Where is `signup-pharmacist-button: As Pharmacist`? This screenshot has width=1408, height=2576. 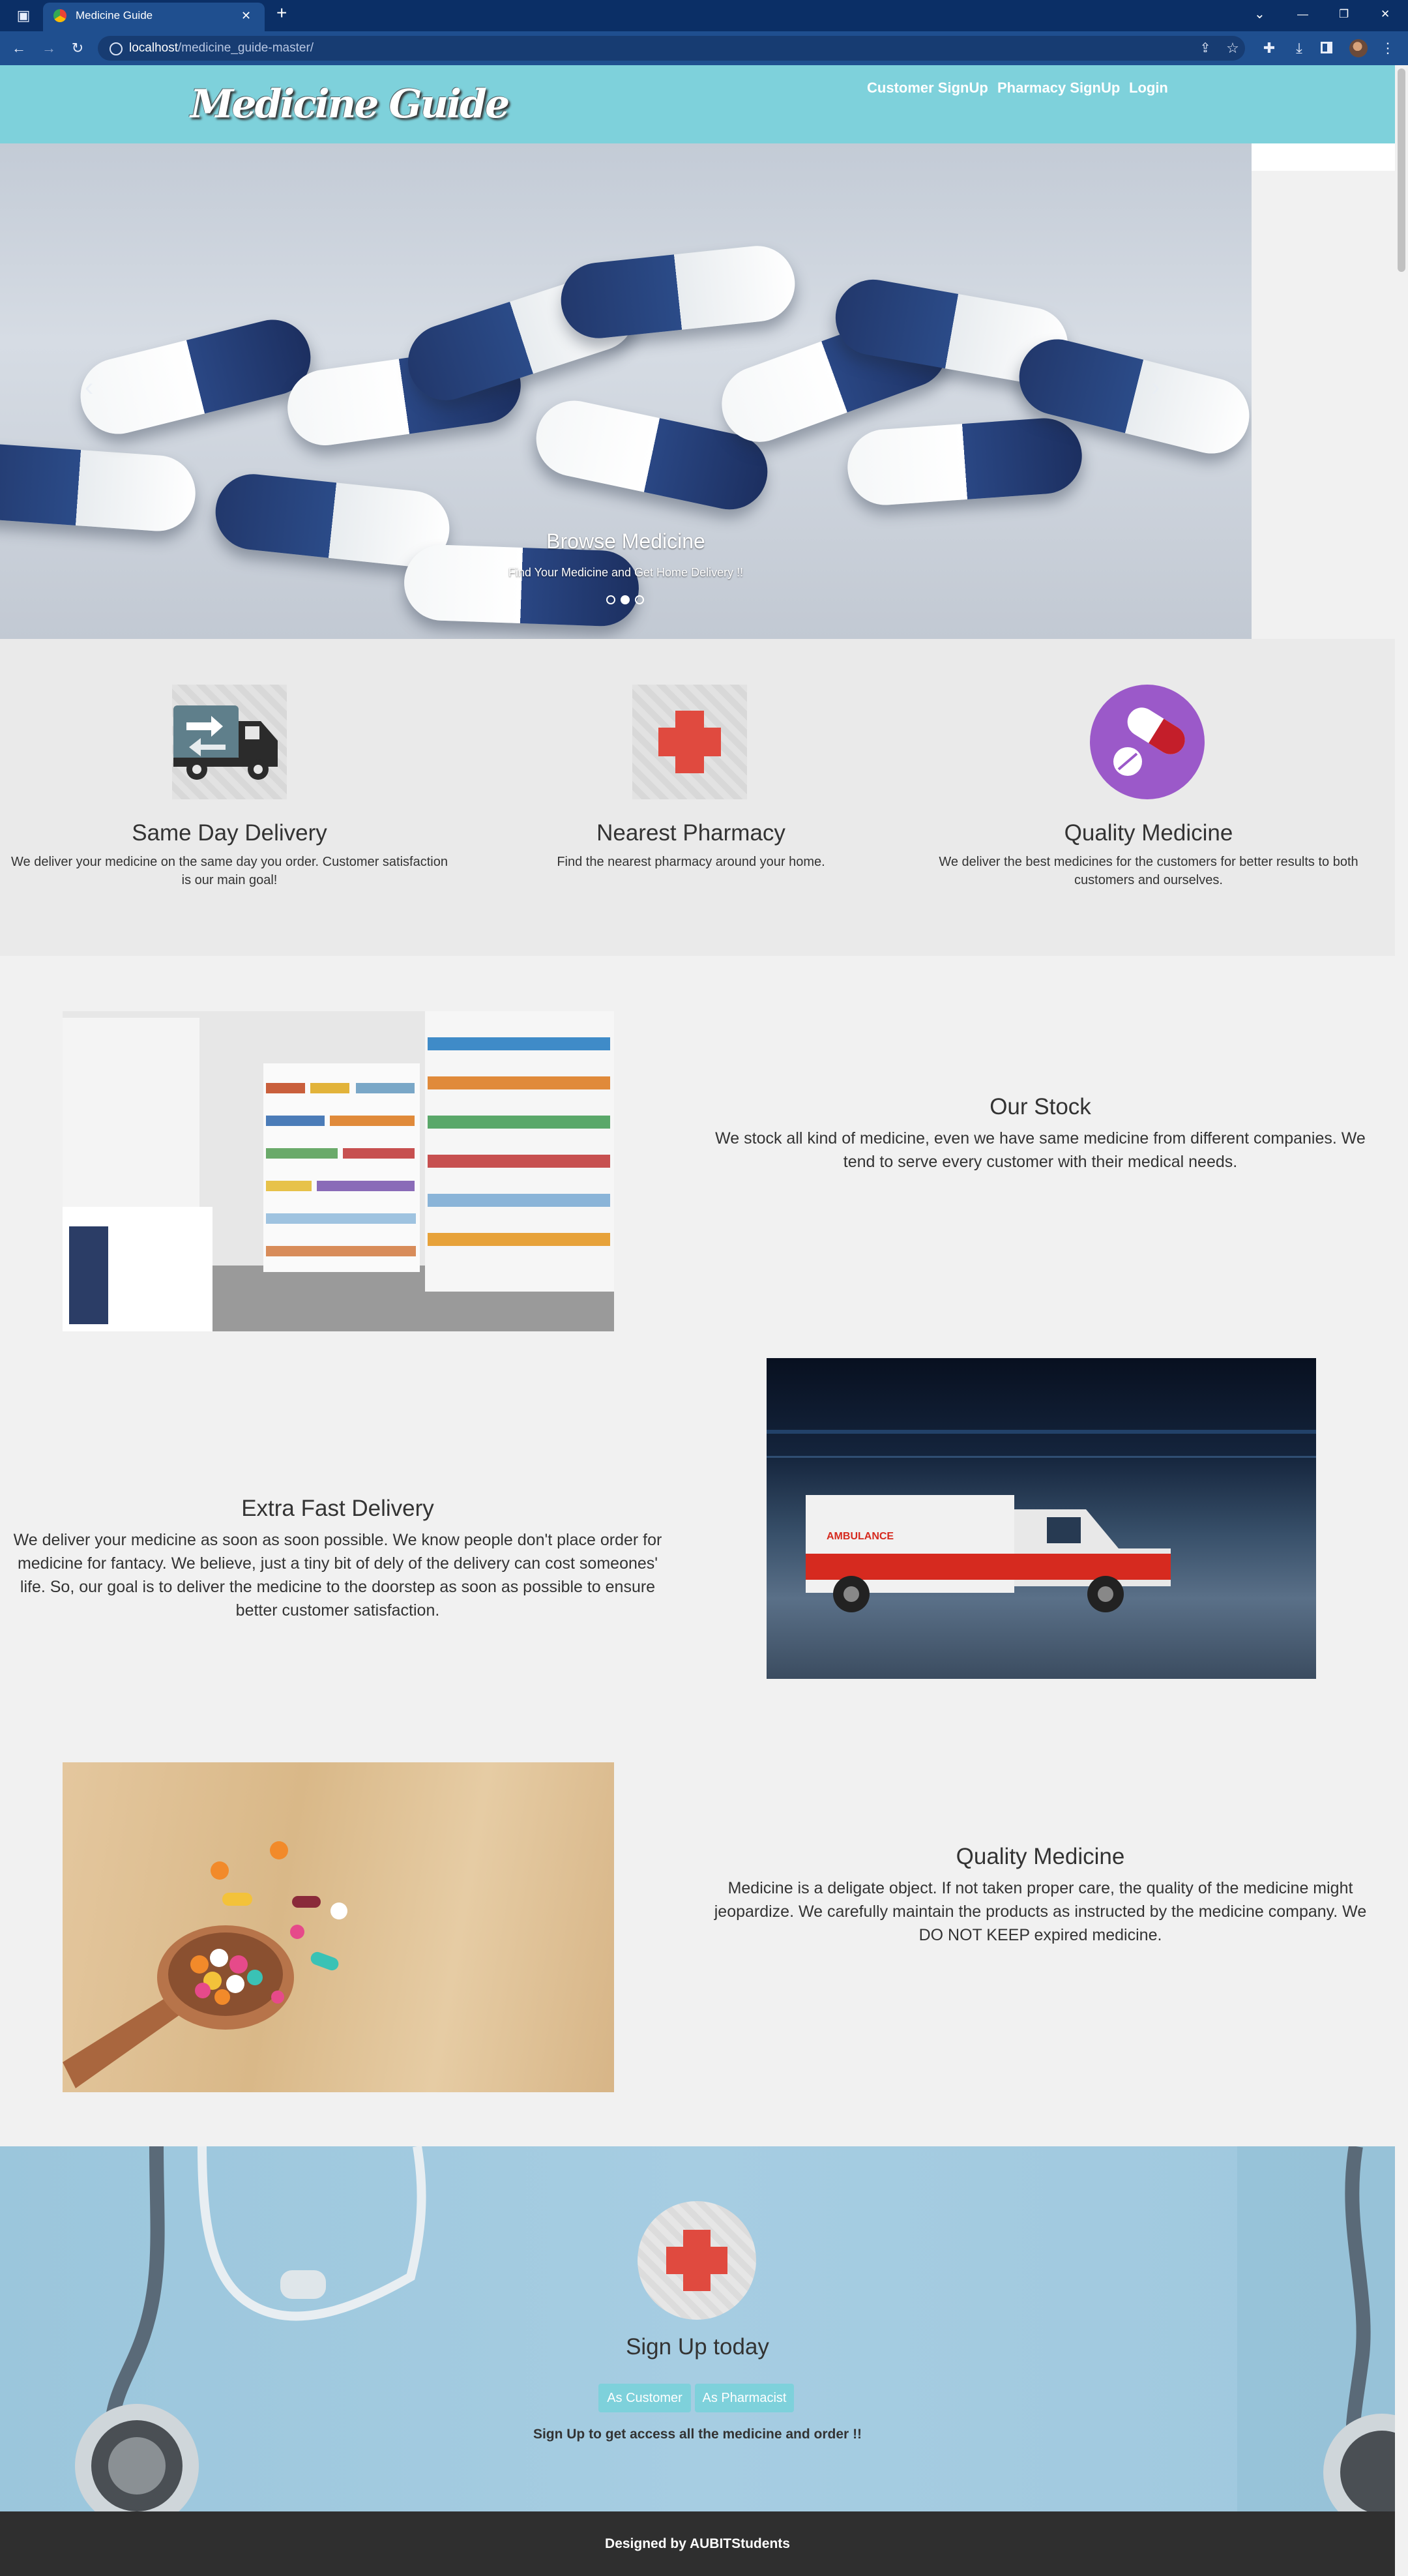
signup-pharmacist-button: As Pharmacist is located at coordinates (745, 2398).